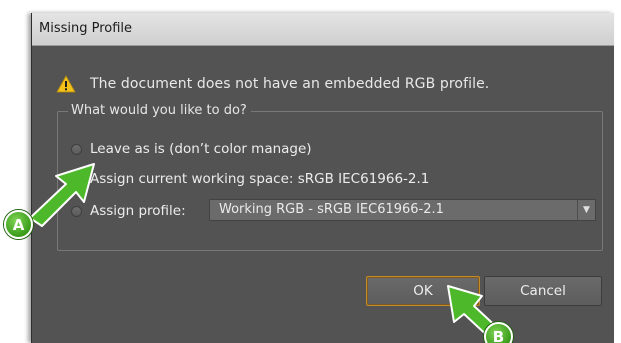 This screenshot has height=343, width=621. I want to click on options-group-legend: What would you like to do?, so click(159, 110).